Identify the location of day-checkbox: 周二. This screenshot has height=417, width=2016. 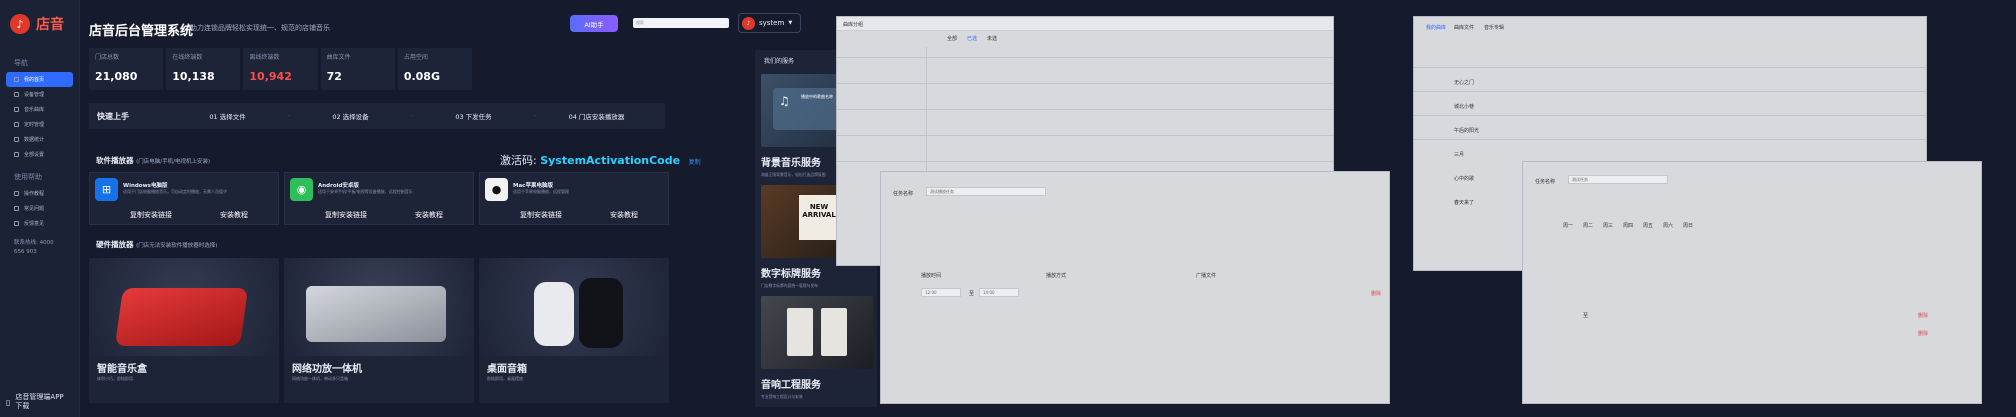
(1588, 225).